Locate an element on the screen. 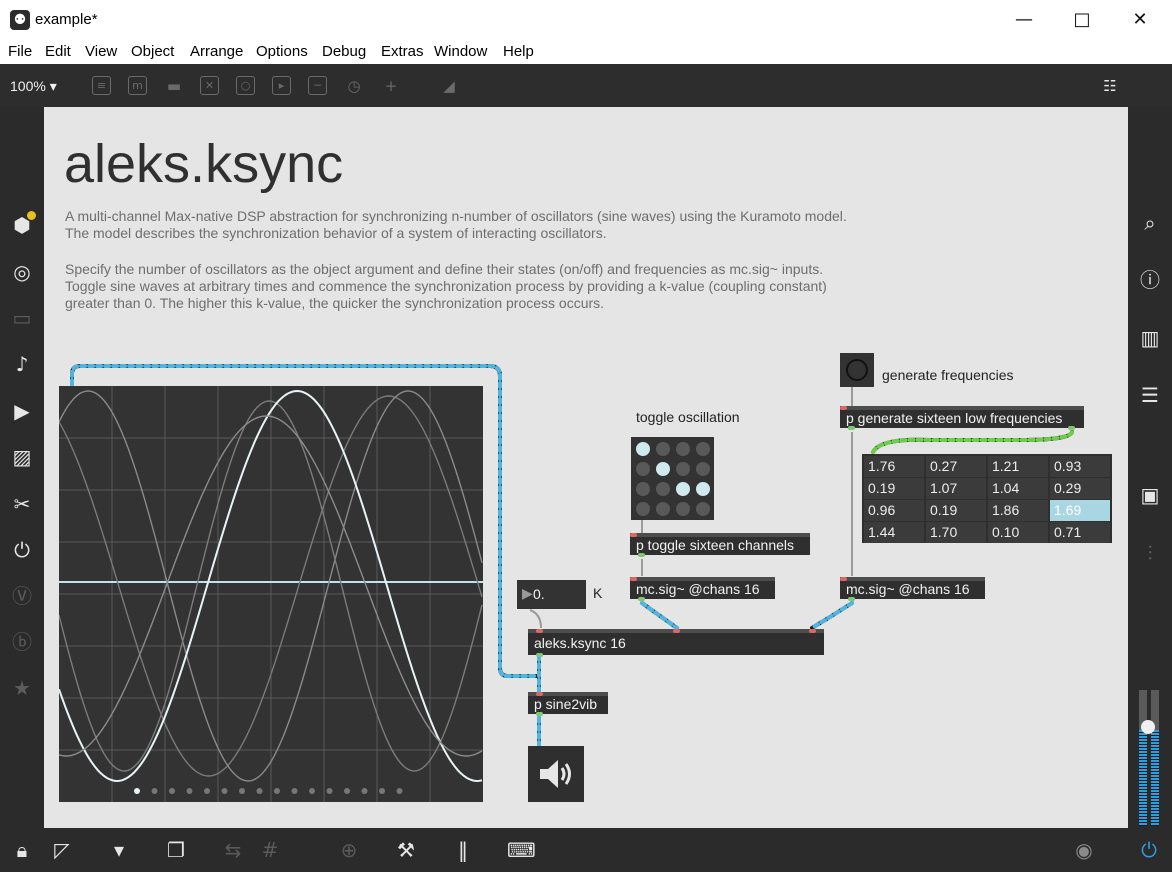  table-cell: 1.70 is located at coordinates (956, 532).